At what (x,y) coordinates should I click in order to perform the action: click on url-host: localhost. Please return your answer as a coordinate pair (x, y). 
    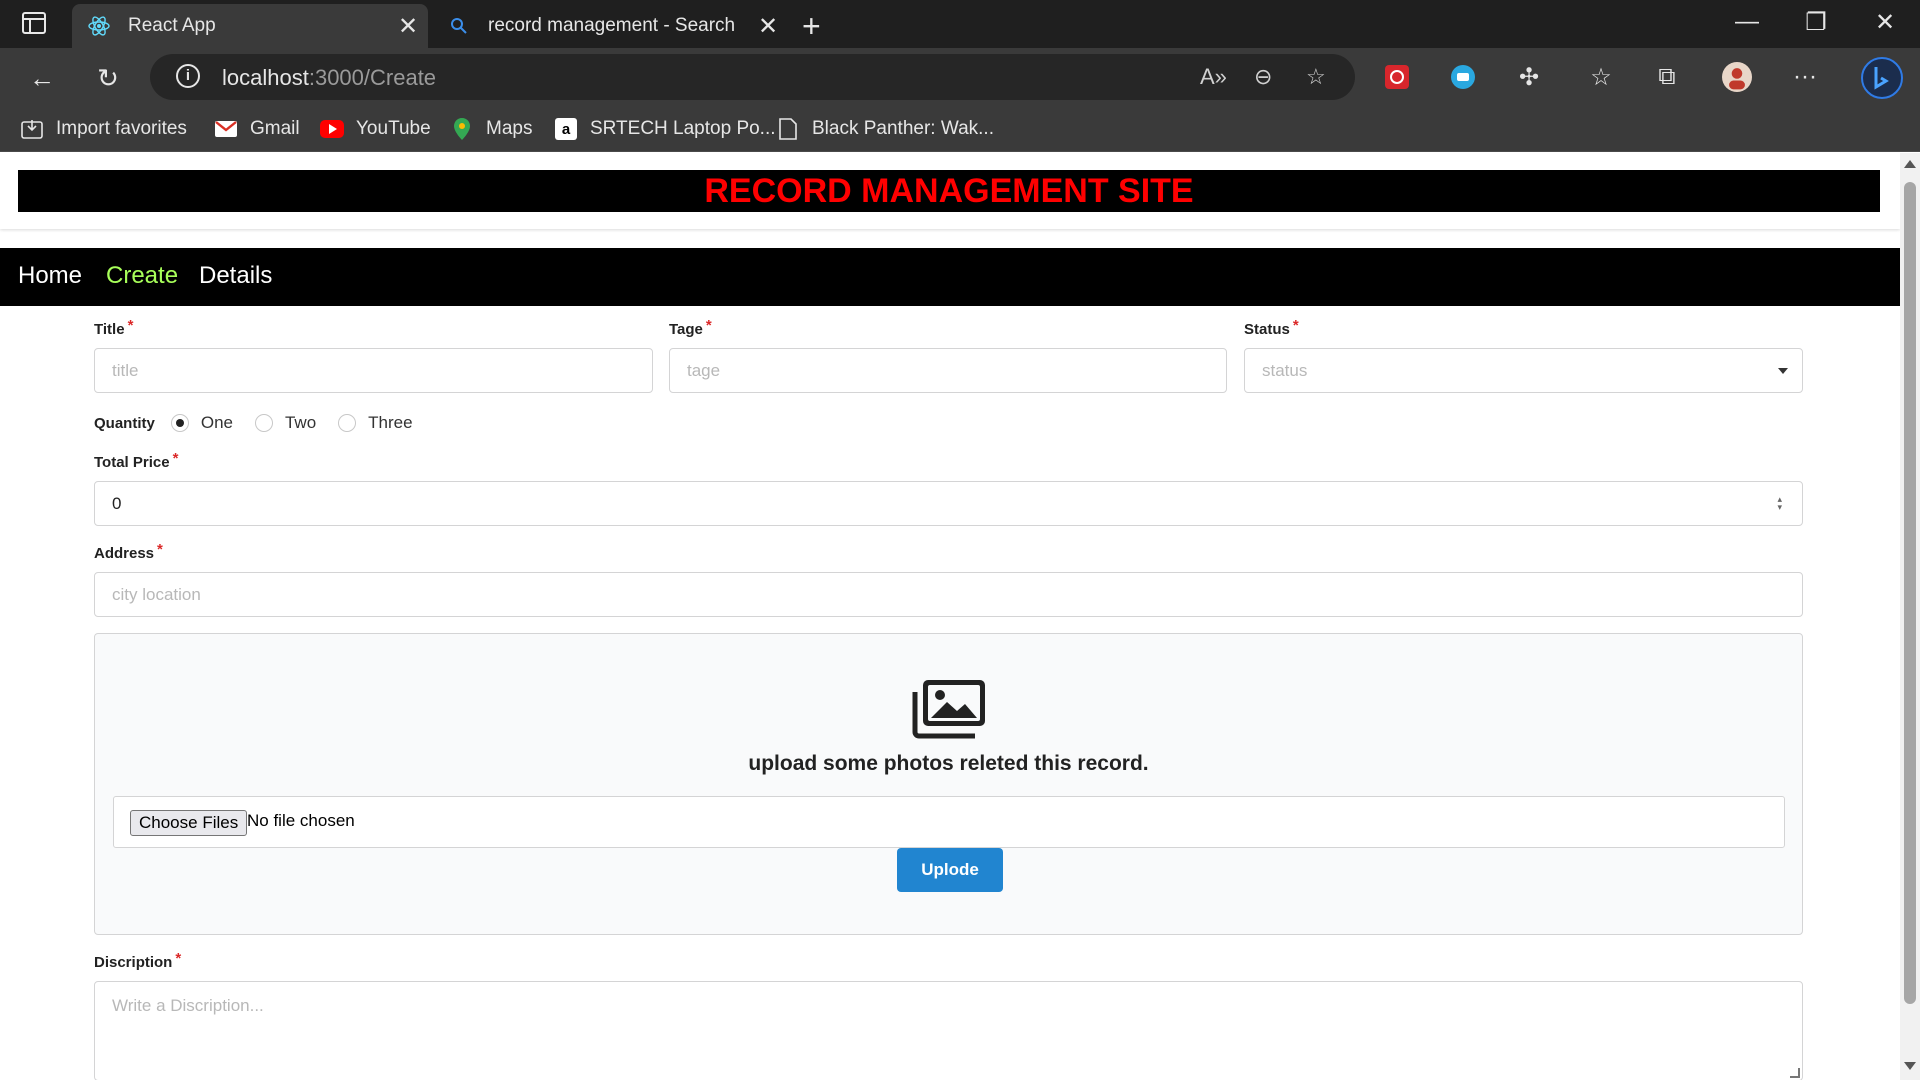
    Looking at the image, I should click on (265, 77).